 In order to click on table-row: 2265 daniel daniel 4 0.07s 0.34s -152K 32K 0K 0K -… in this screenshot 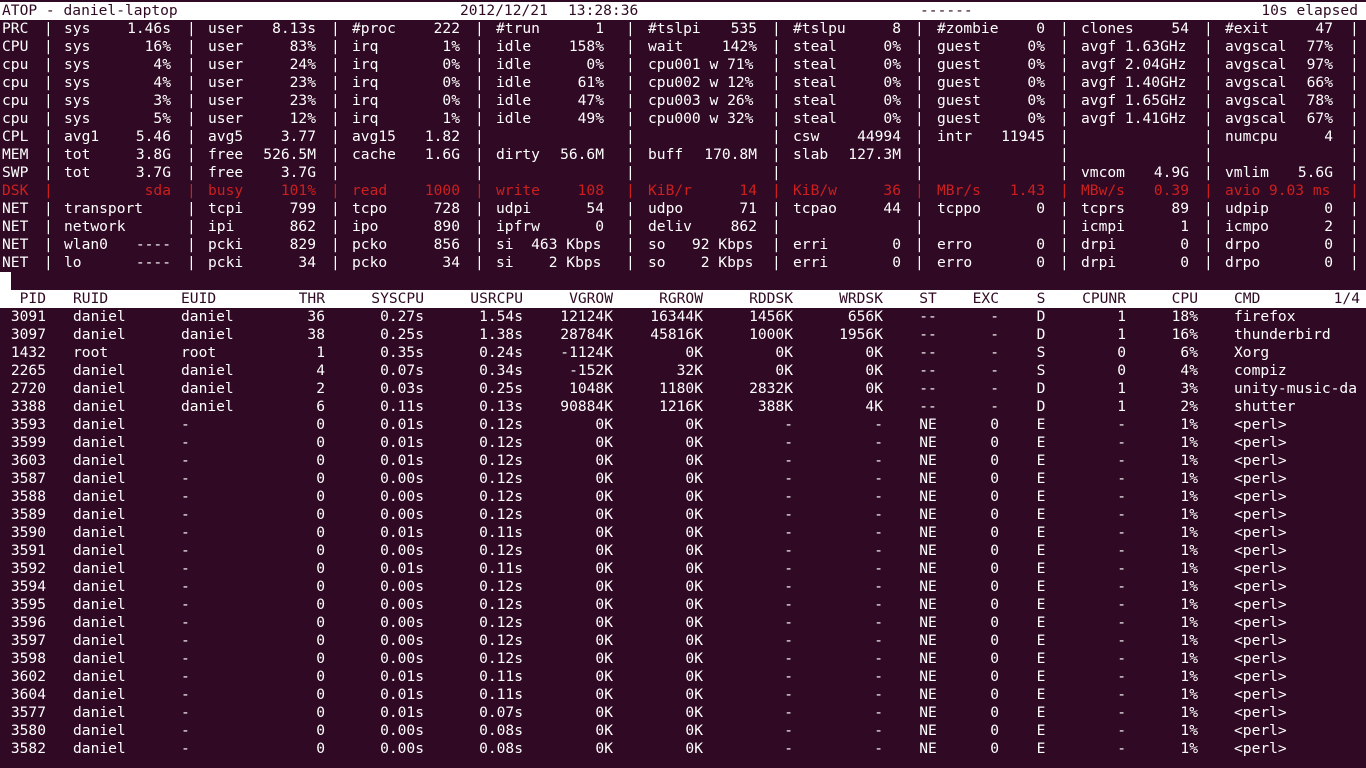, I will do `click(683, 371)`.